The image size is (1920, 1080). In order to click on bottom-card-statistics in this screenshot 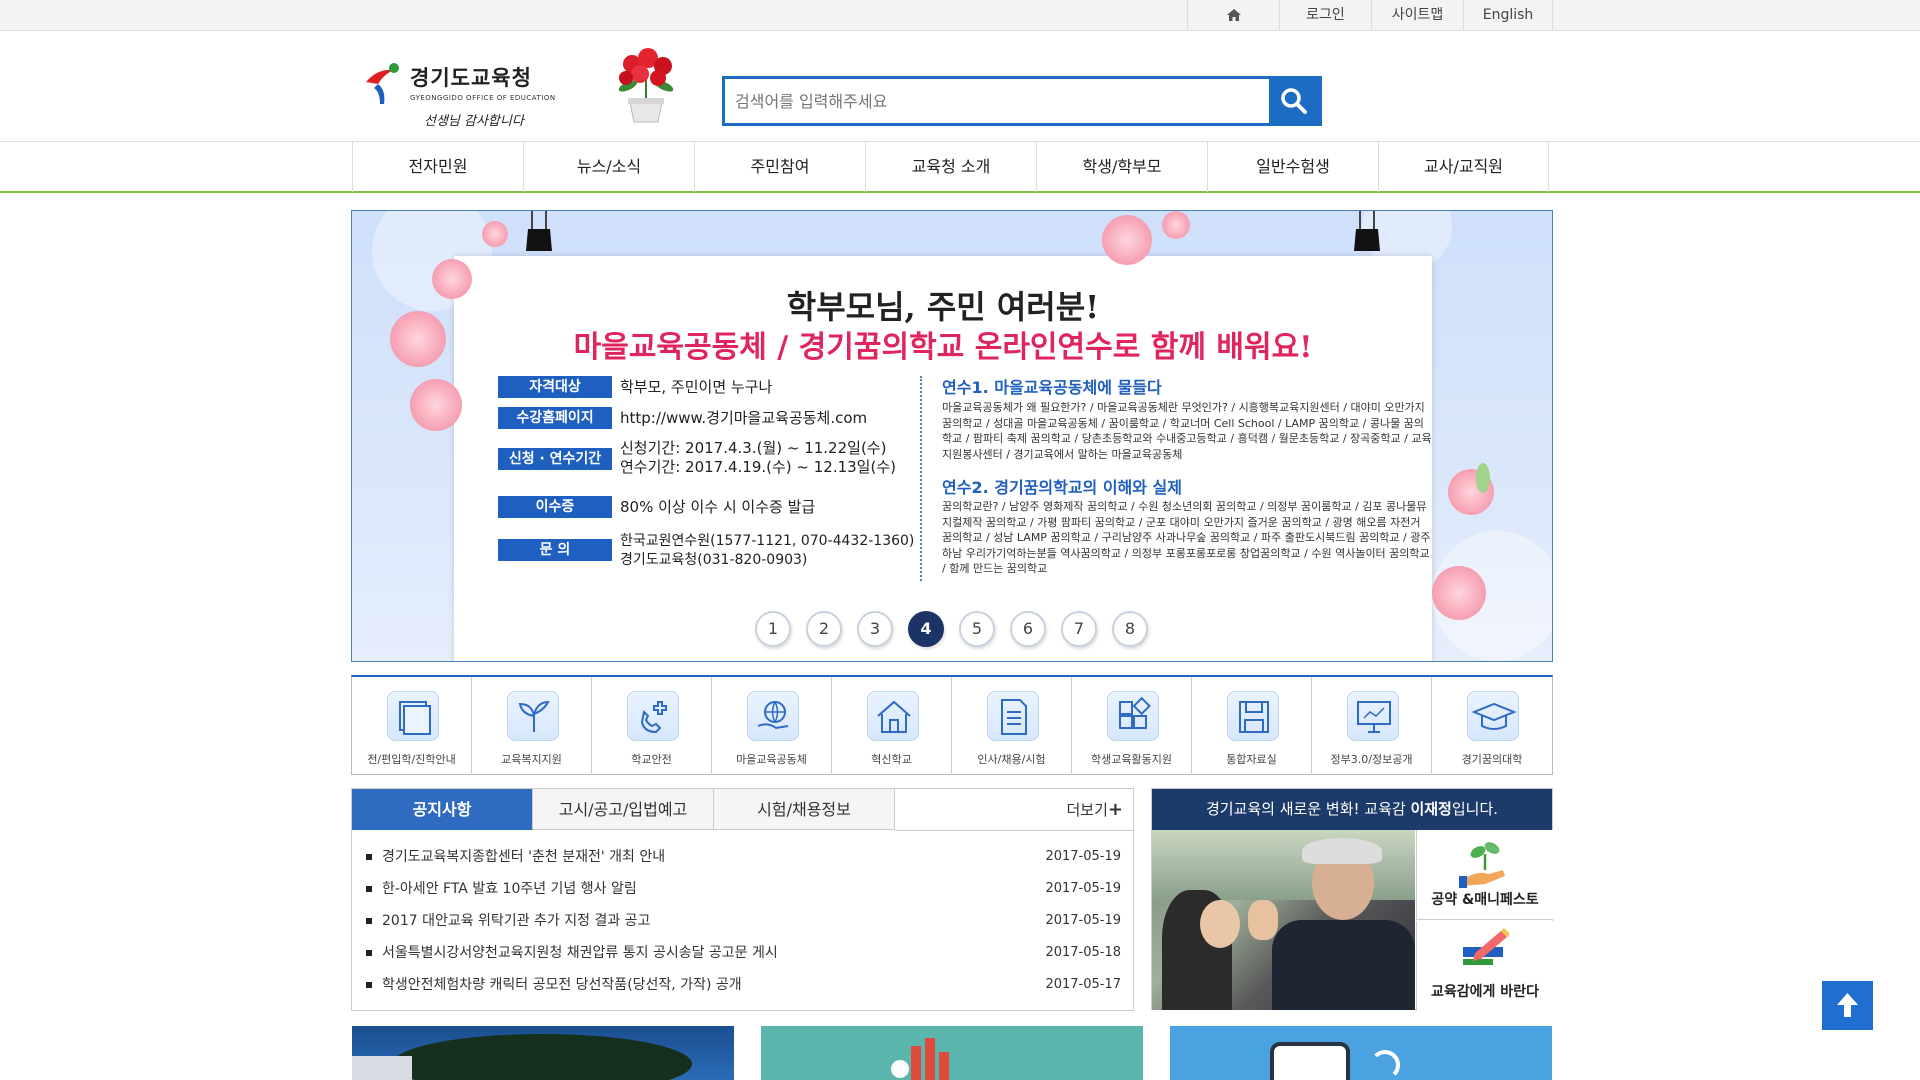, I will do `click(952, 1053)`.